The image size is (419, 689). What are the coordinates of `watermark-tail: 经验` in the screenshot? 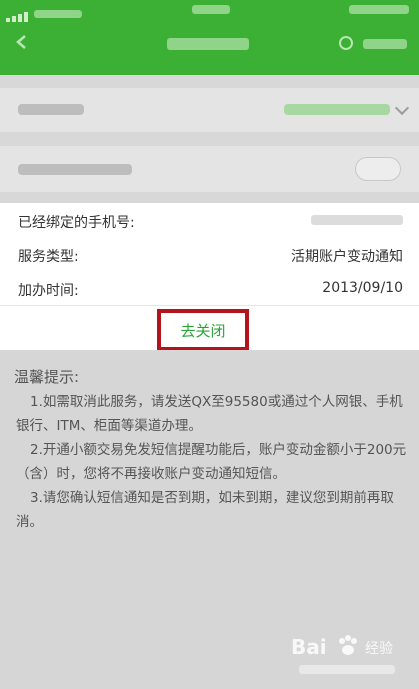 It's located at (379, 649).